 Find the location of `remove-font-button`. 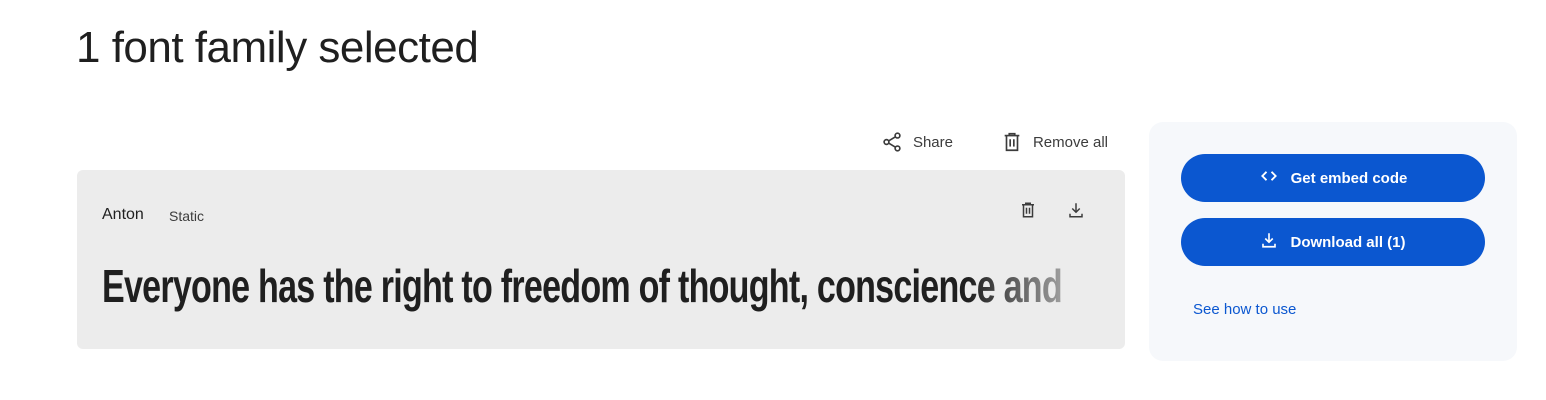

remove-font-button is located at coordinates (1028, 212).